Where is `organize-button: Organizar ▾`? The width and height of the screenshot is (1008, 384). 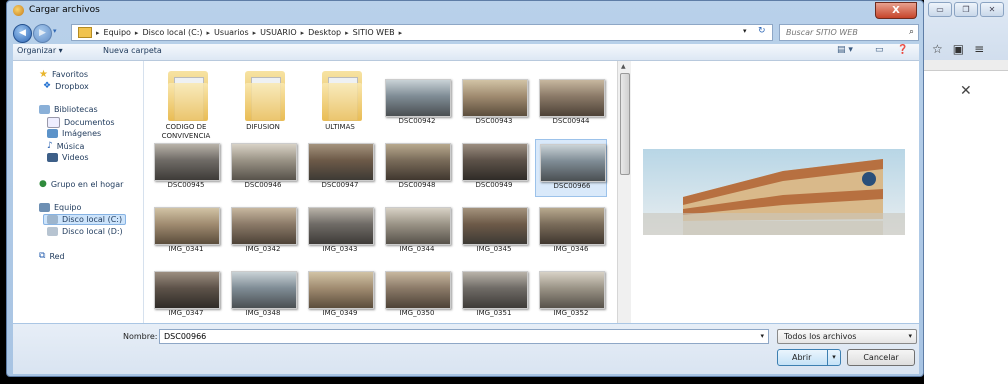
organize-button: Organizar ▾ is located at coordinates (40, 50).